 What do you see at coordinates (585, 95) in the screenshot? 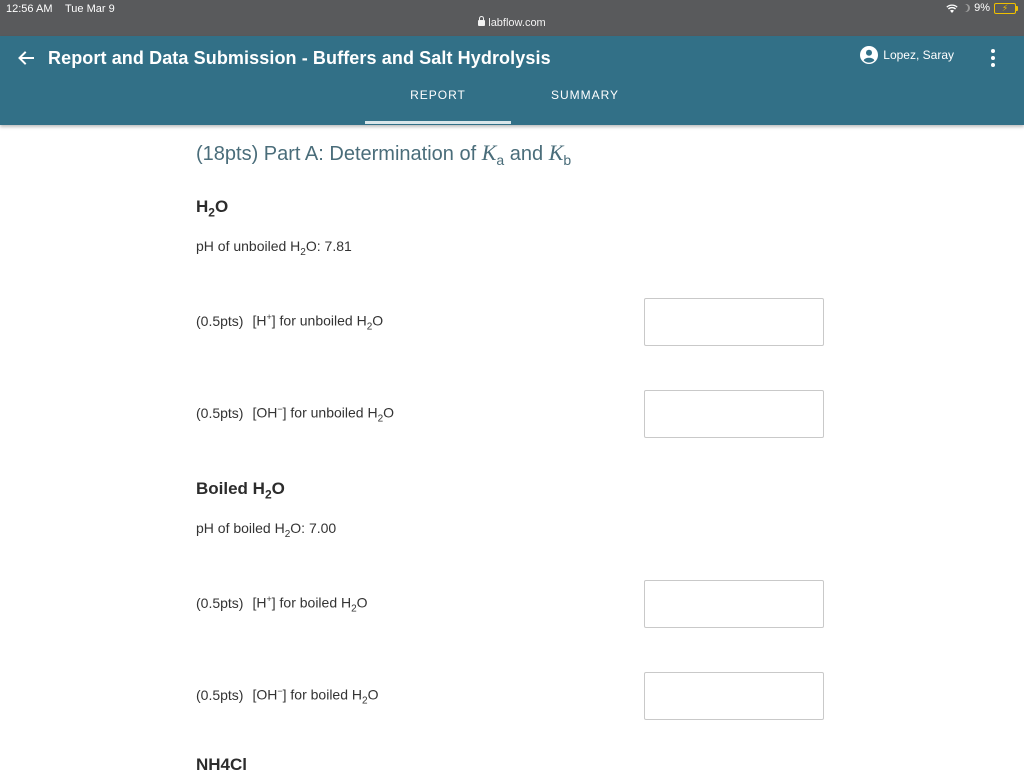
I see `tab-summary: SUMMARY` at bounding box center [585, 95].